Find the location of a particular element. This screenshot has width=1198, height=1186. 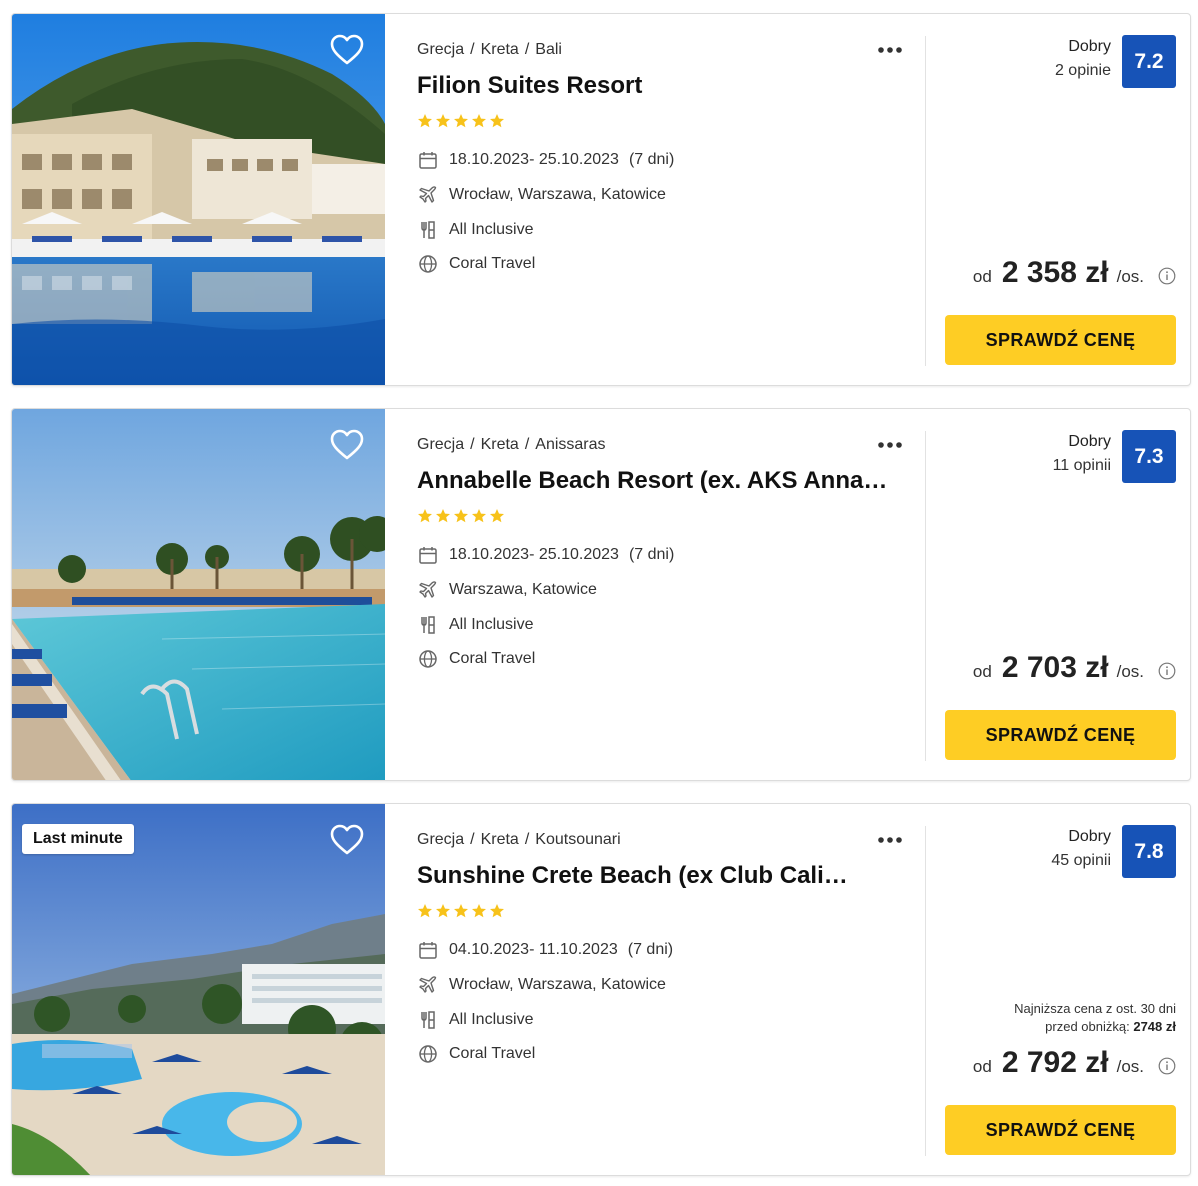

rating-score-badge: 7.2 is located at coordinates (1149, 61).